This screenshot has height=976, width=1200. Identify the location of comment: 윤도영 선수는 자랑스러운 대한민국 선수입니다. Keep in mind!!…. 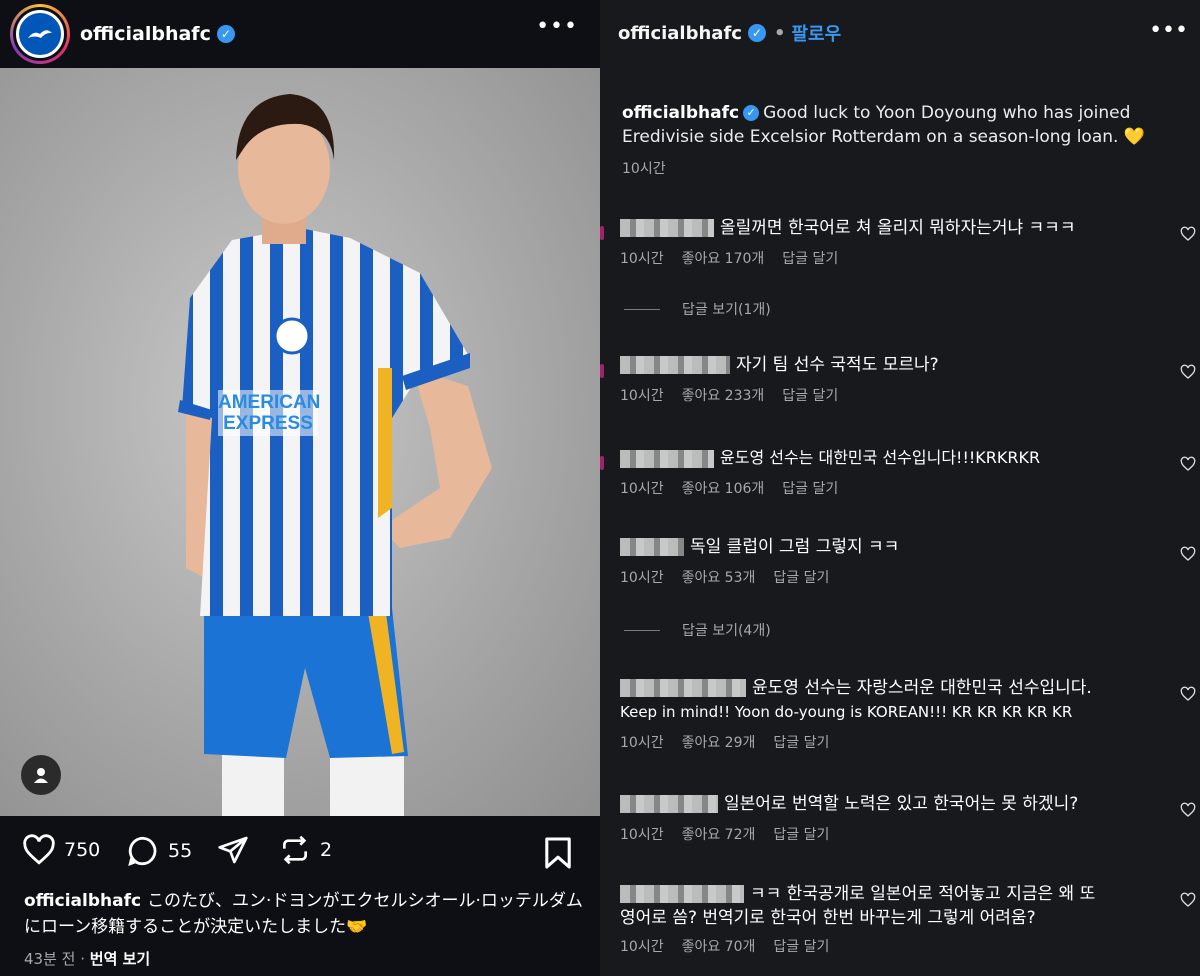
(900, 714).